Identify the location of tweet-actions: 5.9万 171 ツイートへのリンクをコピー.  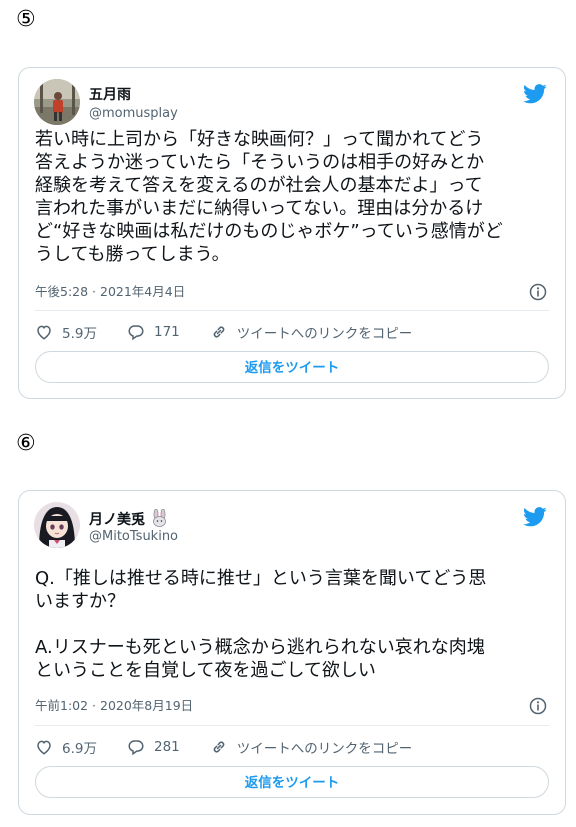
(292, 332).